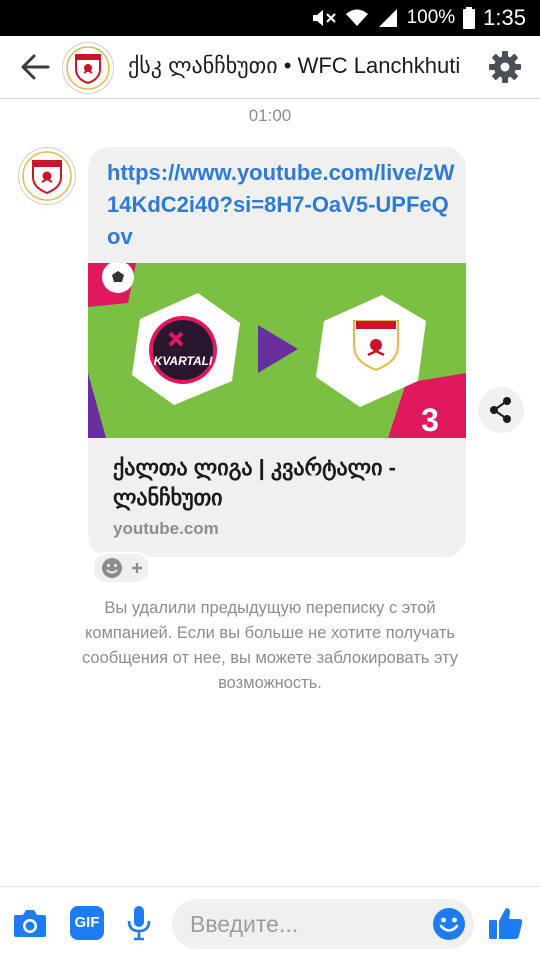 The image size is (540, 961). What do you see at coordinates (270, 115) in the screenshot?
I see `message-timestamp: 01:00` at bounding box center [270, 115].